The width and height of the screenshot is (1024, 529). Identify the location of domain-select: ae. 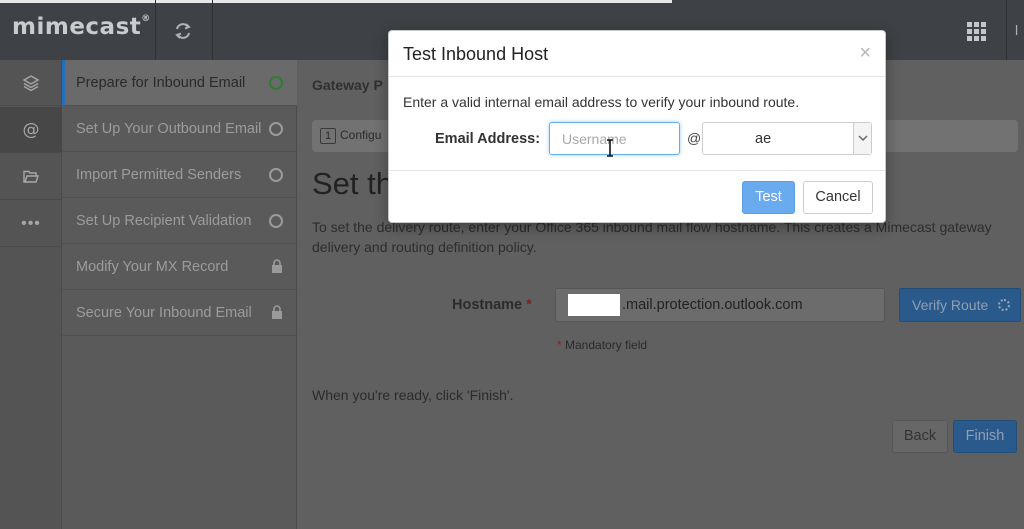
(787, 138).